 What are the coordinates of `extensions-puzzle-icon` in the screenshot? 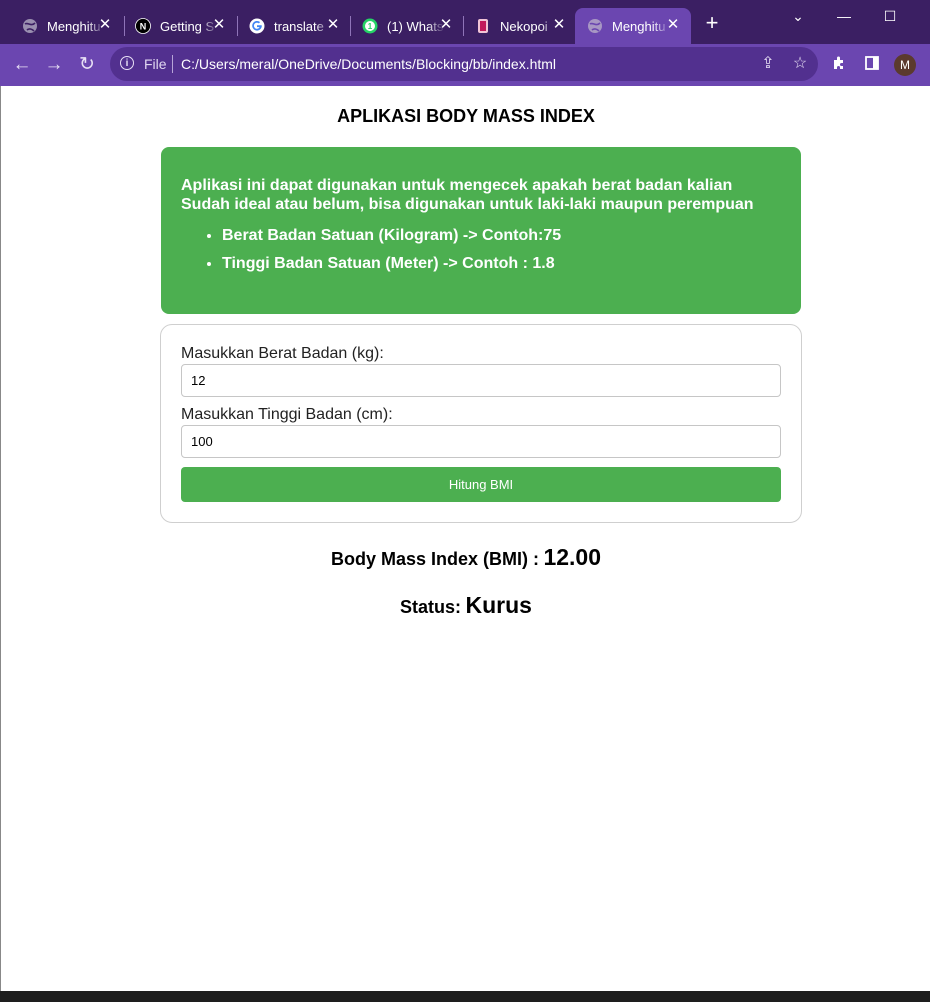 It's located at (840, 65).